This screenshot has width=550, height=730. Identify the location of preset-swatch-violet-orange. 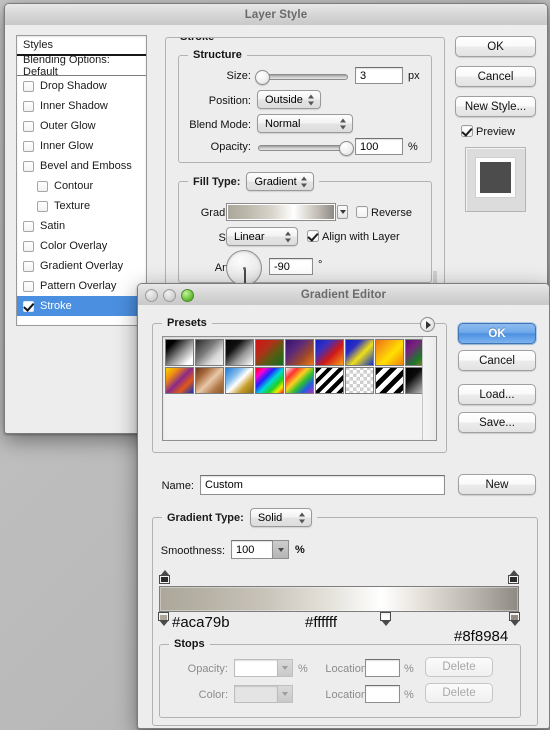
(299, 352).